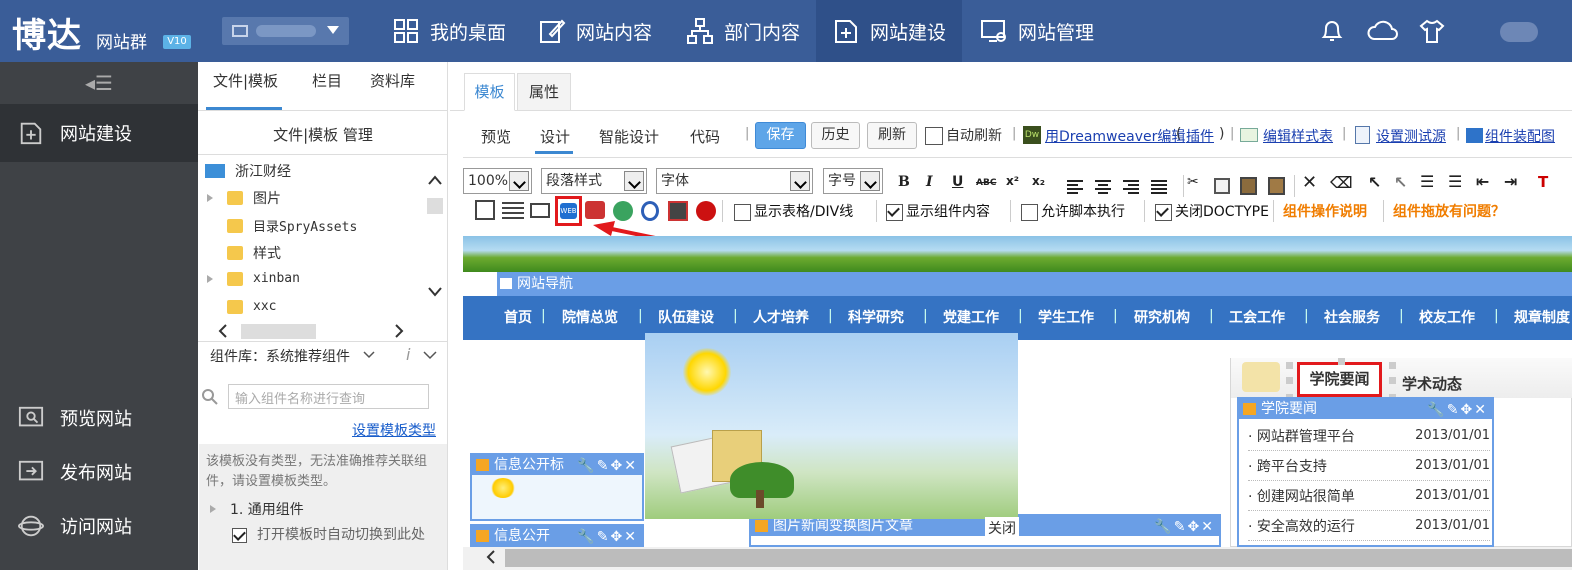 Image resolution: width=1572 pixels, height=570 pixels. I want to click on news-item: · 跨平台支持 2013/01/01, so click(1369, 466).